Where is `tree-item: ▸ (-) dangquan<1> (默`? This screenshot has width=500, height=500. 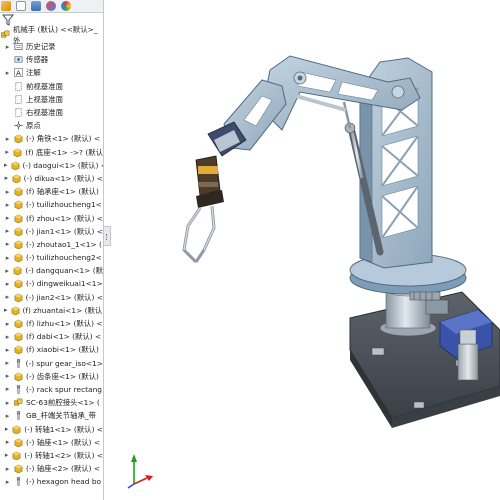
tree-item: ▸ (-) dangquan<1> (默 is located at coordinates (51, 270).